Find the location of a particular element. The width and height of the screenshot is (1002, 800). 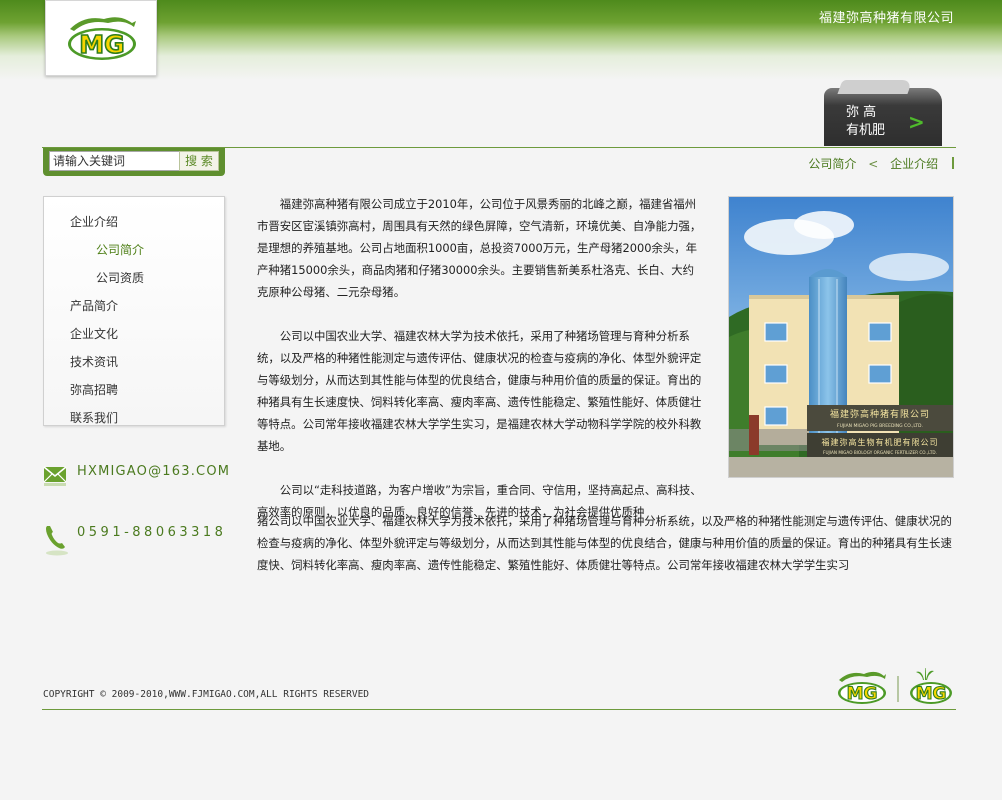

footer-mg-fertilizer-logo: MG is located at coordinates (931, 685).